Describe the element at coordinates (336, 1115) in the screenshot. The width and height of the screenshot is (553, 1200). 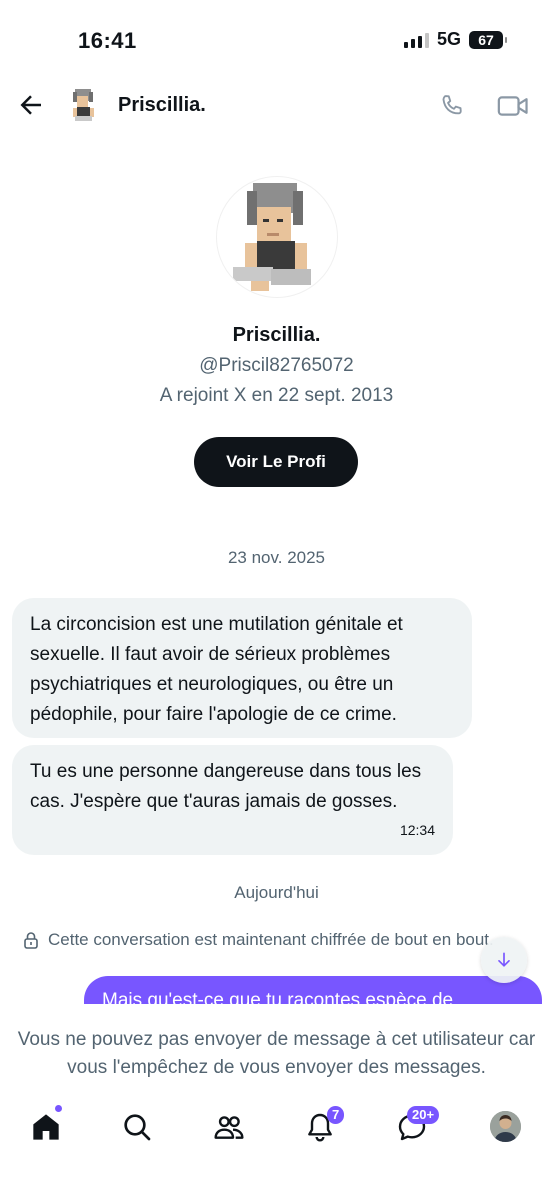
I see `notifications-badge: 7` at that location.